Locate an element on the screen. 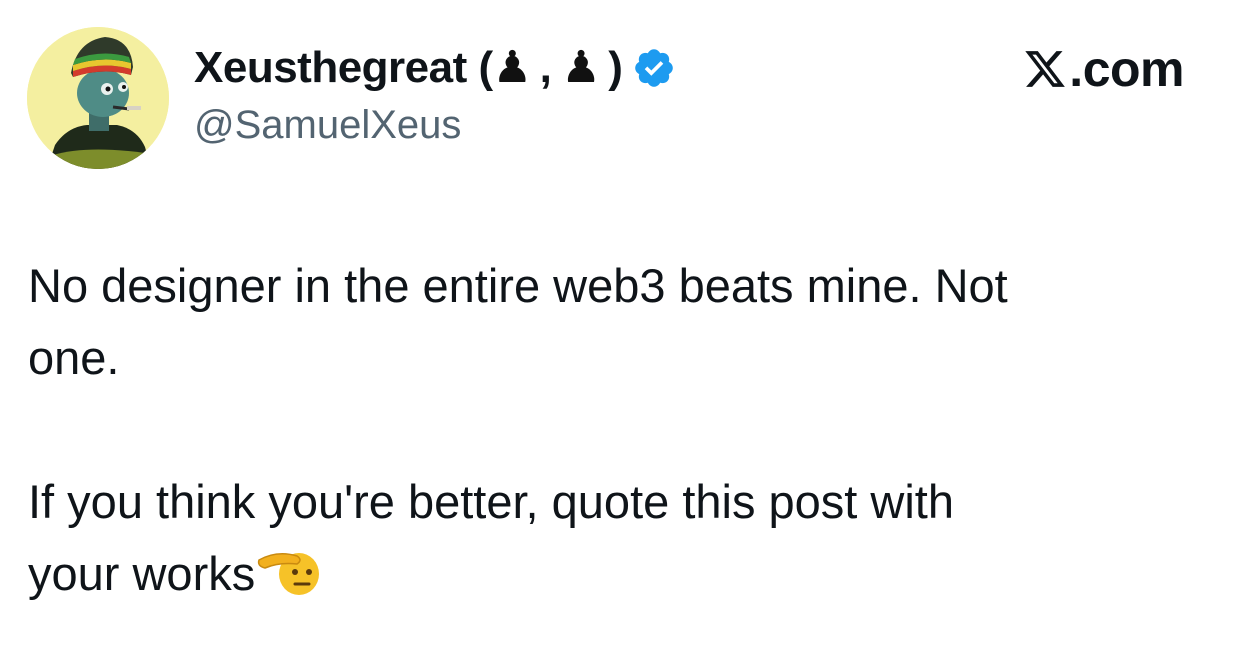  post-line: one. is located at coordinates (74, 357).